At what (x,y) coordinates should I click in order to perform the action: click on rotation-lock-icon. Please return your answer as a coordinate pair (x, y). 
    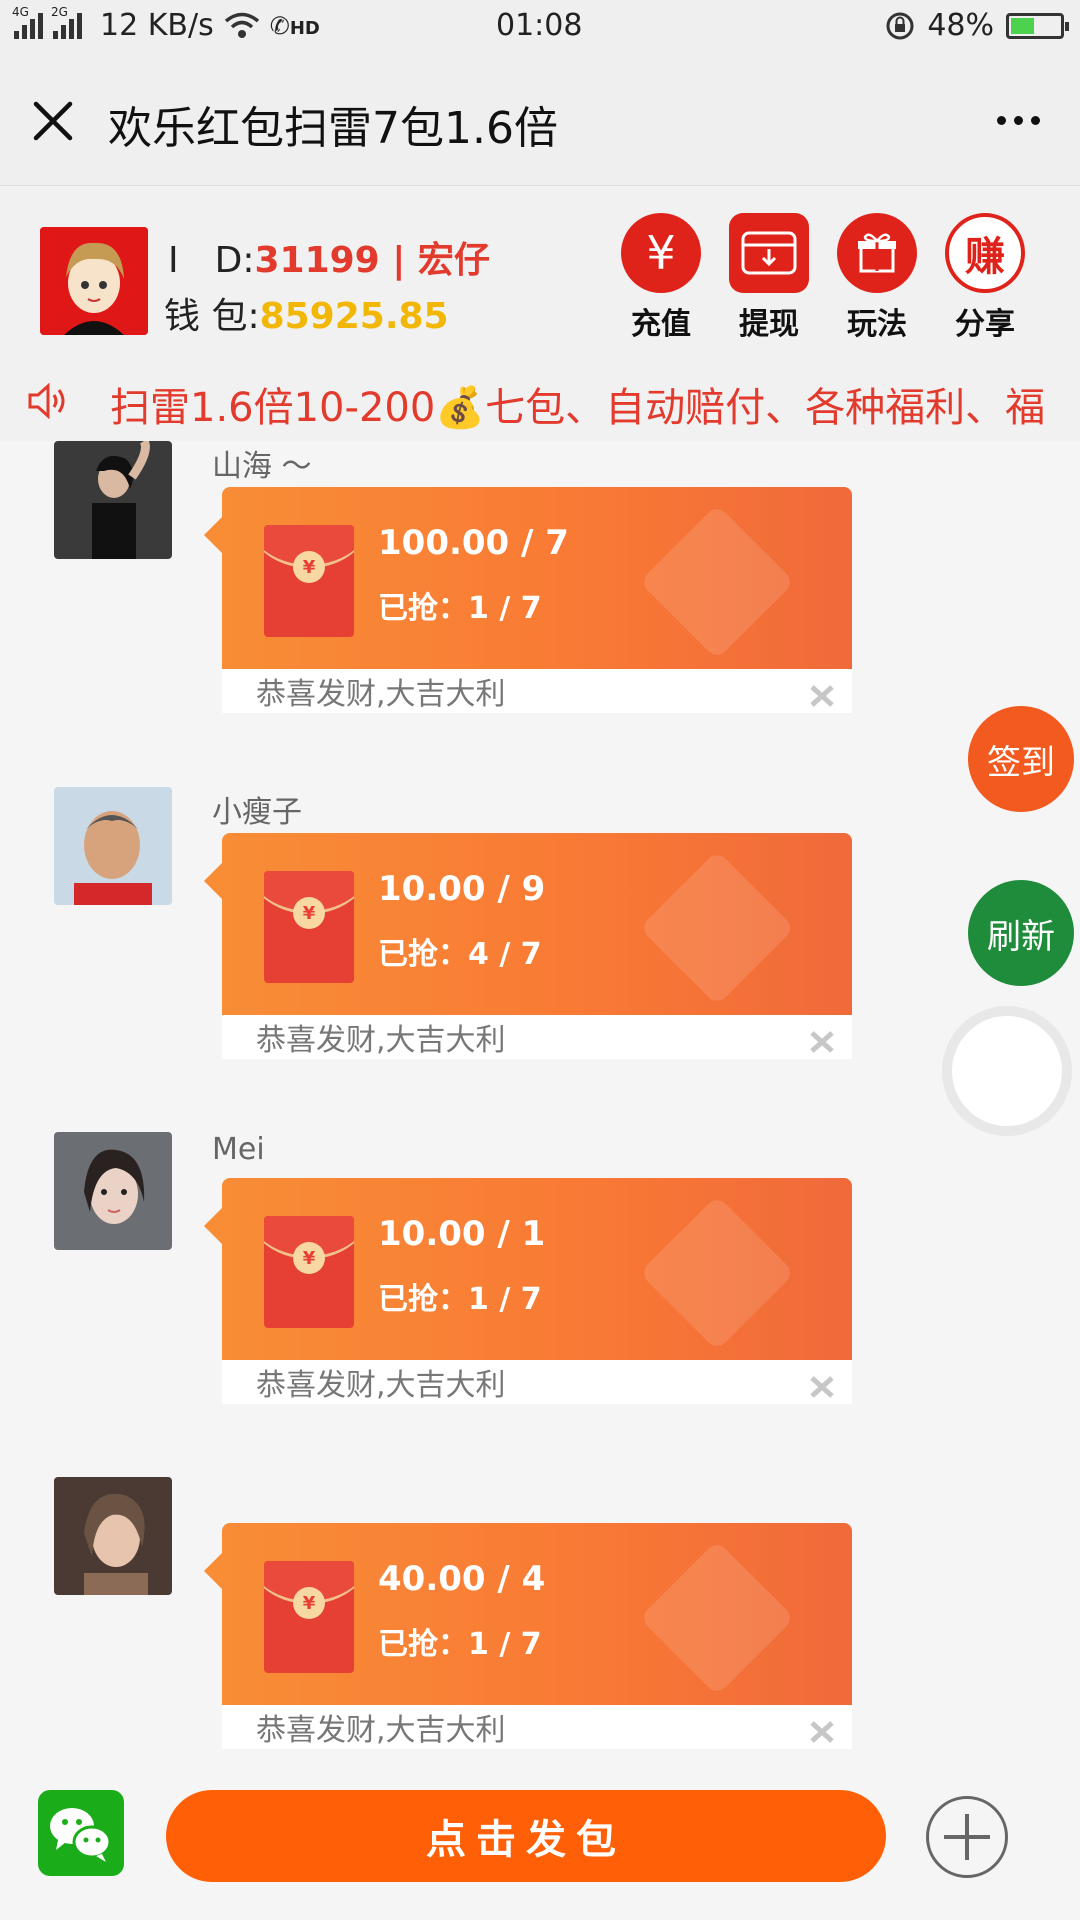
    Looking at the image, I should click on (900, 25).